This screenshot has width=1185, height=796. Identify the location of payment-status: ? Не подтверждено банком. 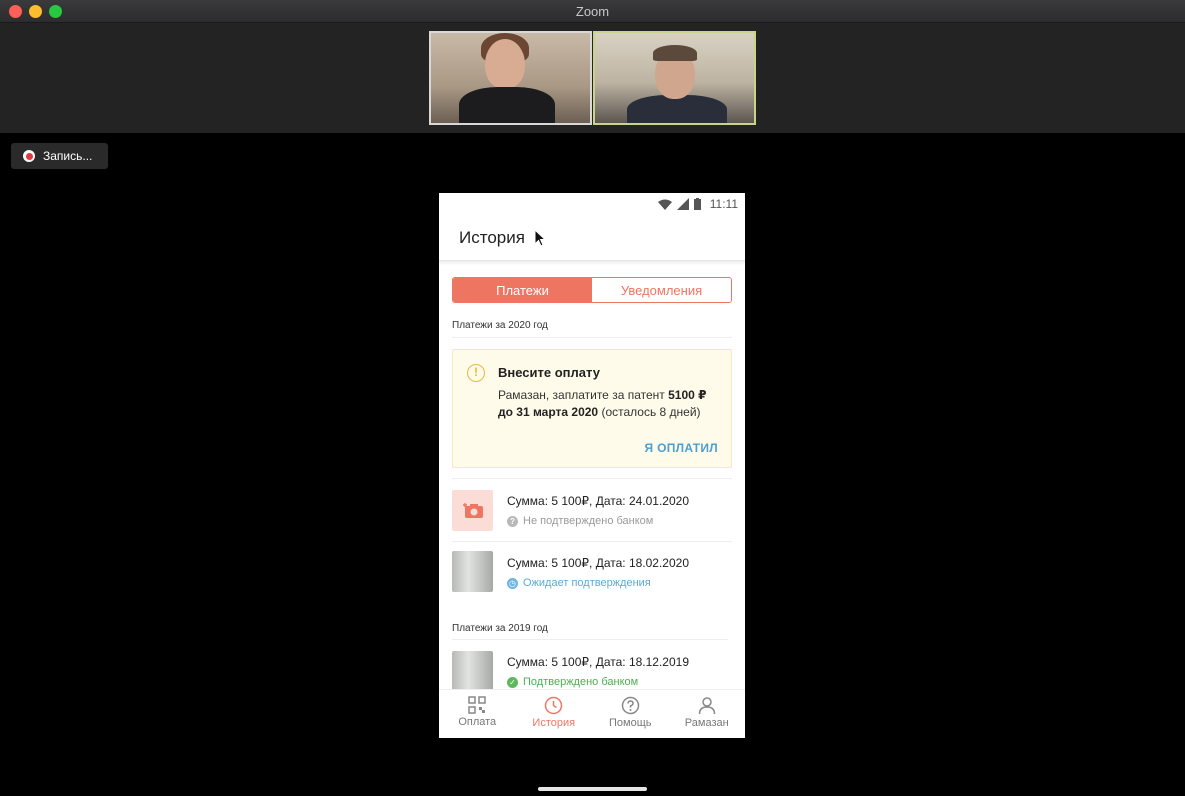
(580, 521).